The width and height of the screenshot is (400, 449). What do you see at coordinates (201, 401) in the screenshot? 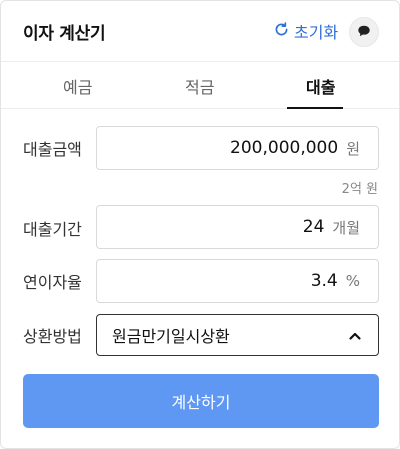
I see `calculate-button: 계산하기` at bounding box center [201, 401].